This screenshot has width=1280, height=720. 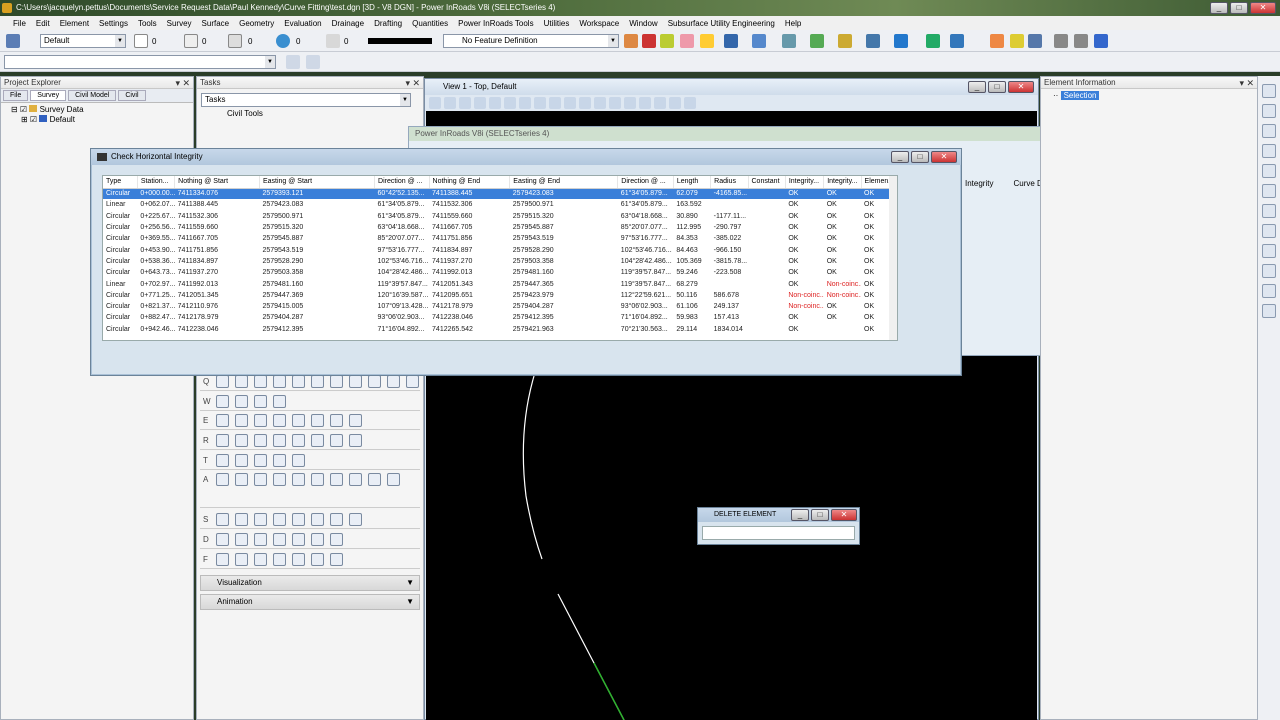 I want to click on menu-item-help: Help, so click(x=793, y=23).